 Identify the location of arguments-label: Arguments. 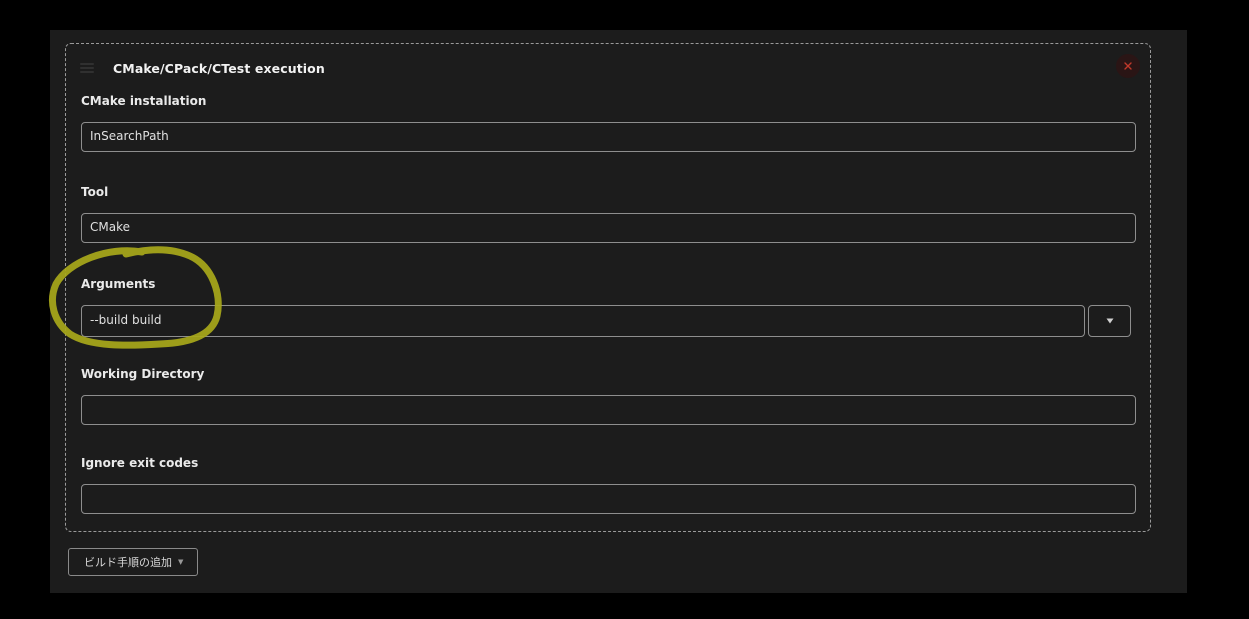
(118, 284).